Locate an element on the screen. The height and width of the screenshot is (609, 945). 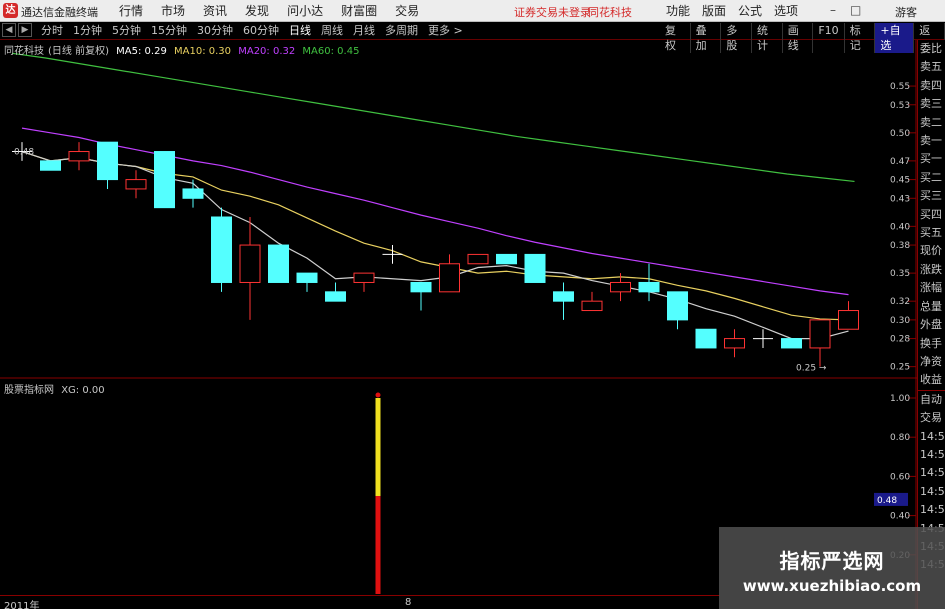
ma5-legend: MA5: 0.29 is located at coordinates (141, 51).